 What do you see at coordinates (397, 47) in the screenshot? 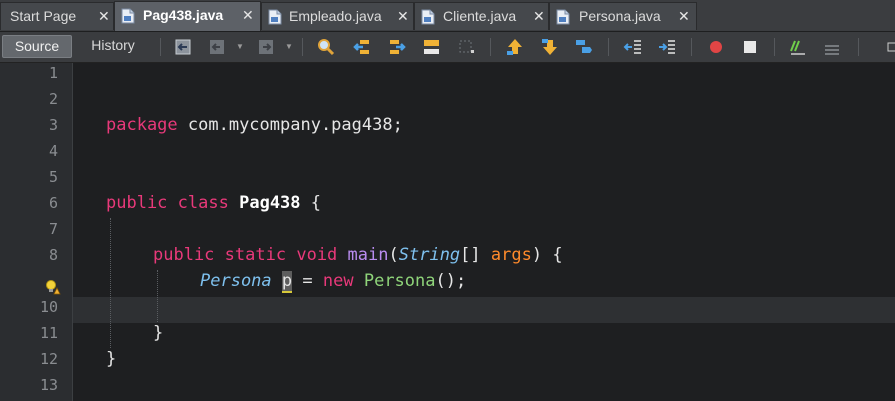
I see `find-next-icon` at bounding box center [397, 47].